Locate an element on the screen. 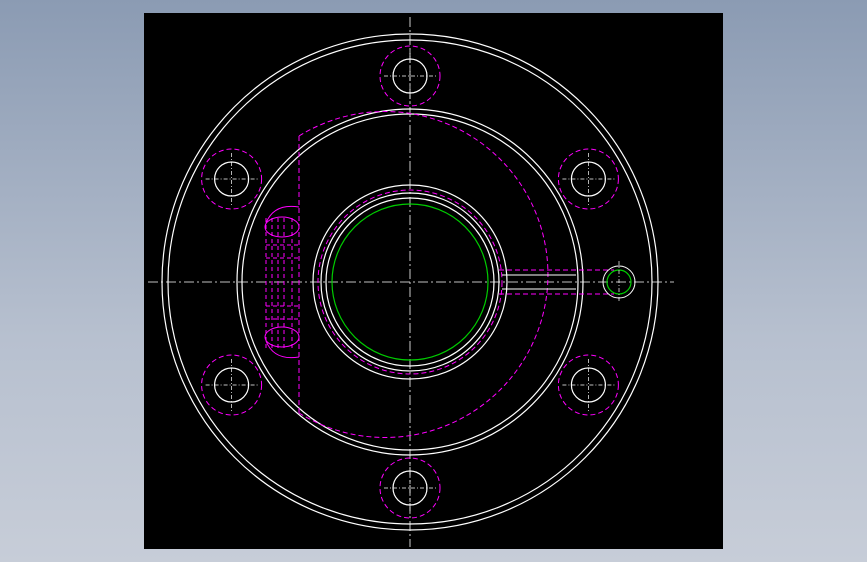  hidden-side-pocket is located at coordinates (282, 283).